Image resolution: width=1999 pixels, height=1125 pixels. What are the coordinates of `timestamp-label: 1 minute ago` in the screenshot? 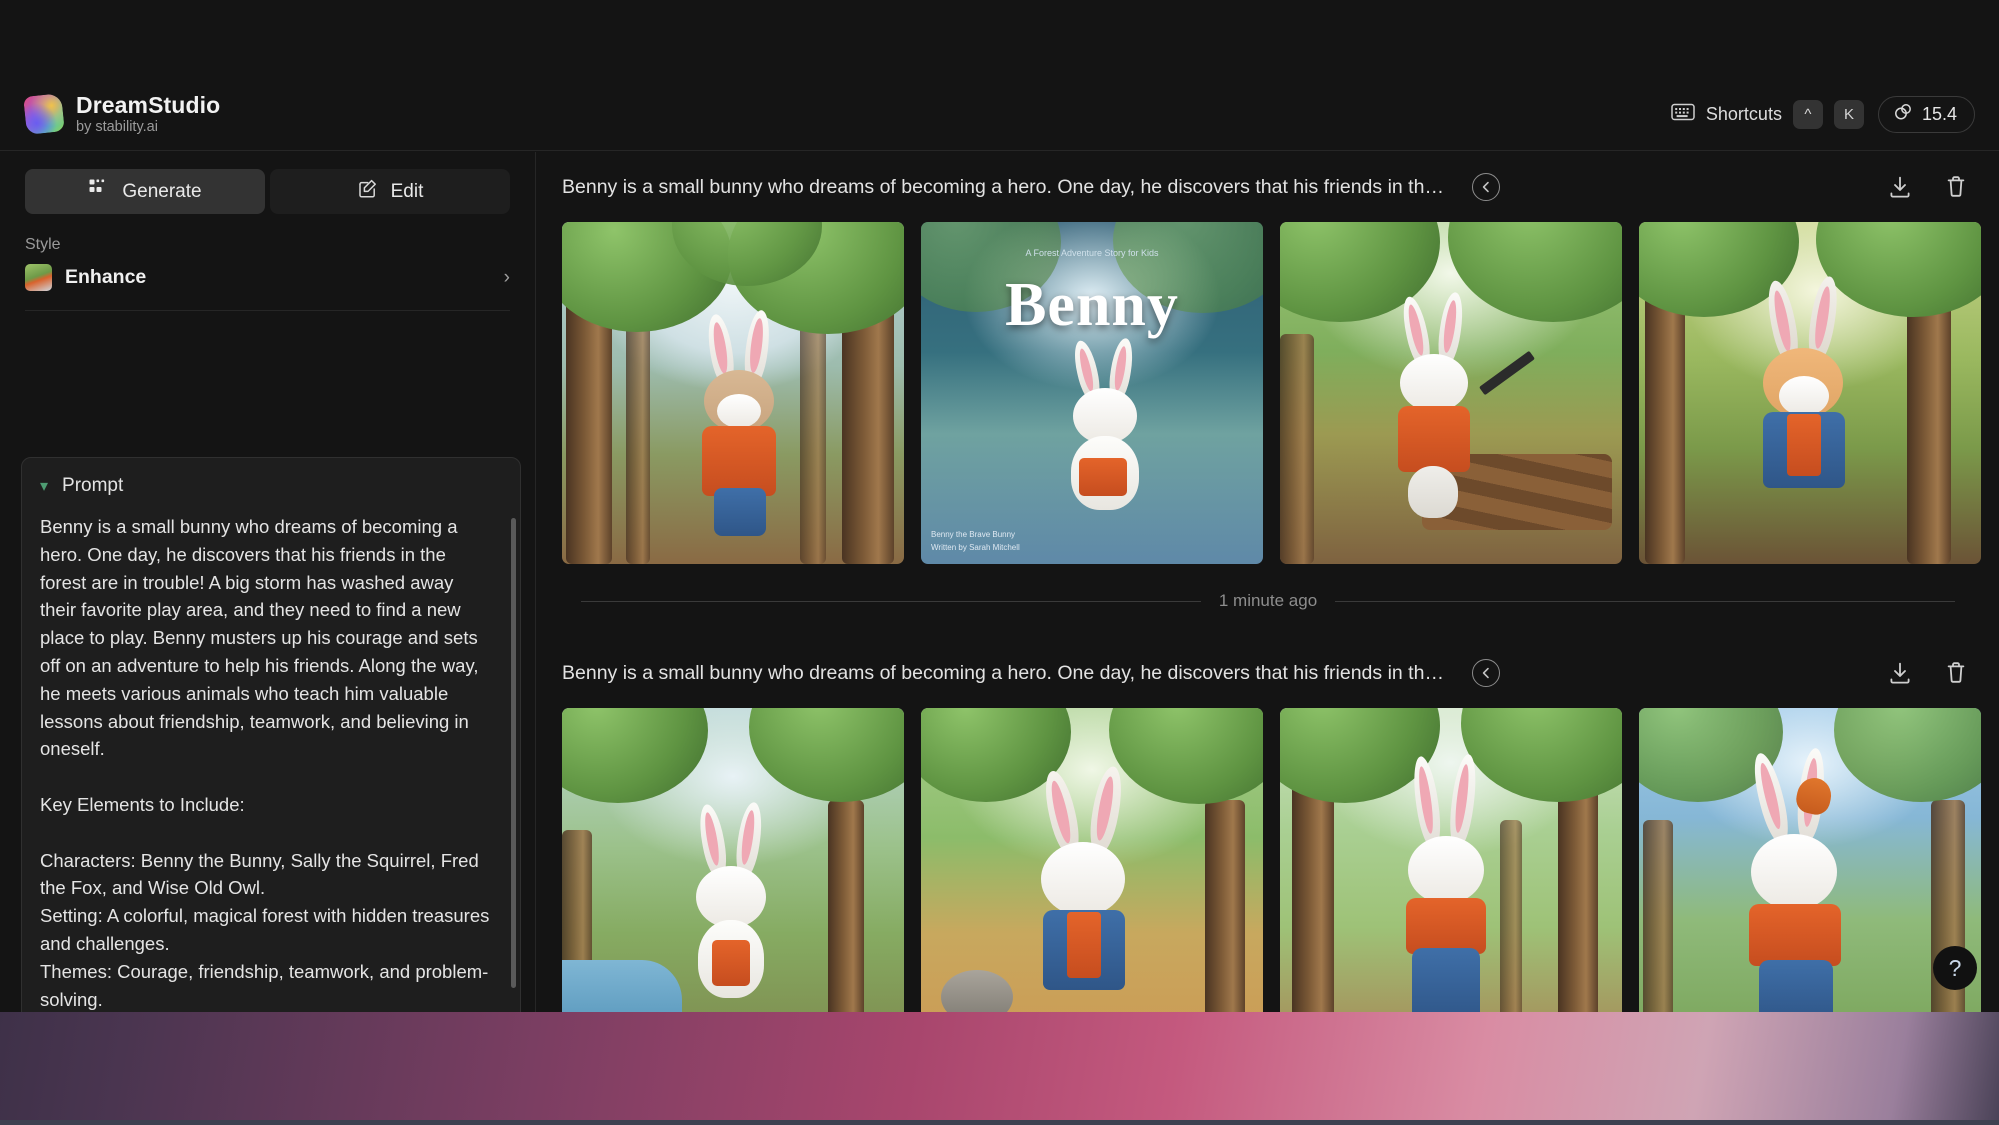 It's located at (1268, 600).